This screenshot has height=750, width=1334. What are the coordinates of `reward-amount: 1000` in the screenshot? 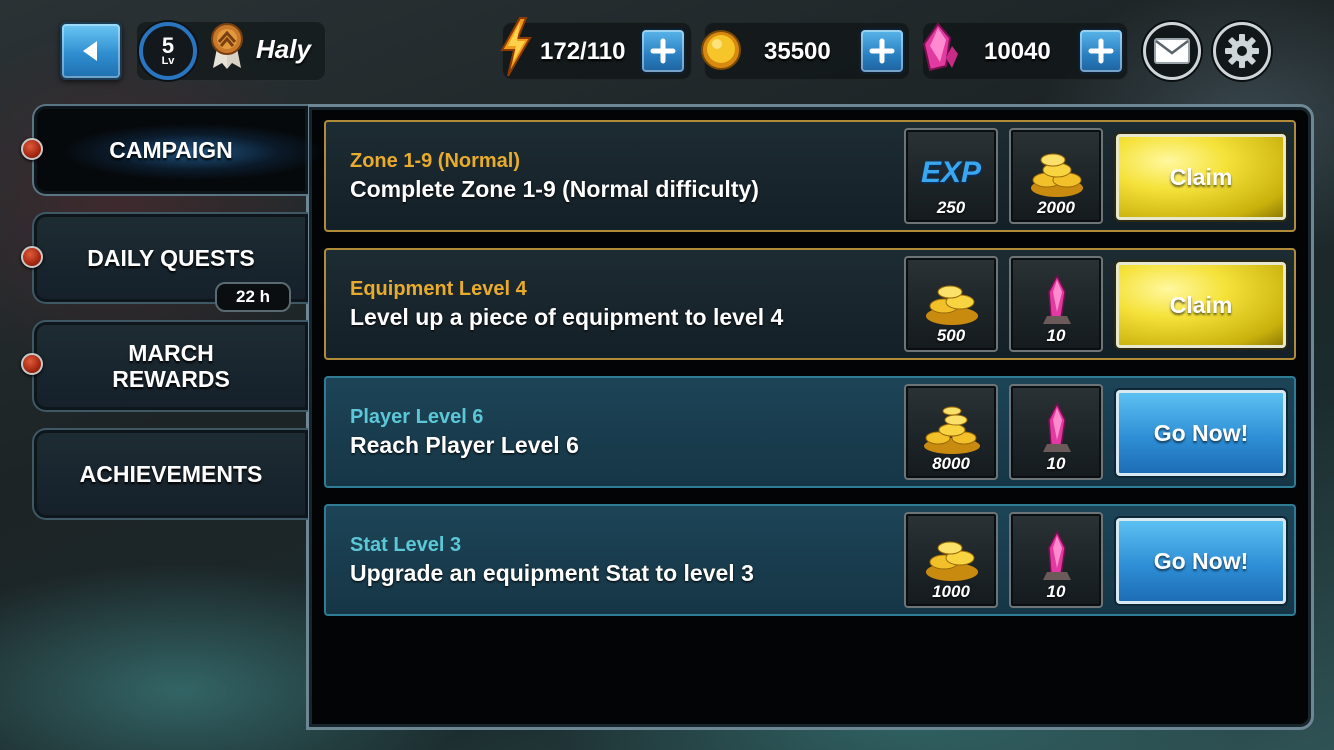 It's located at (951, 591).